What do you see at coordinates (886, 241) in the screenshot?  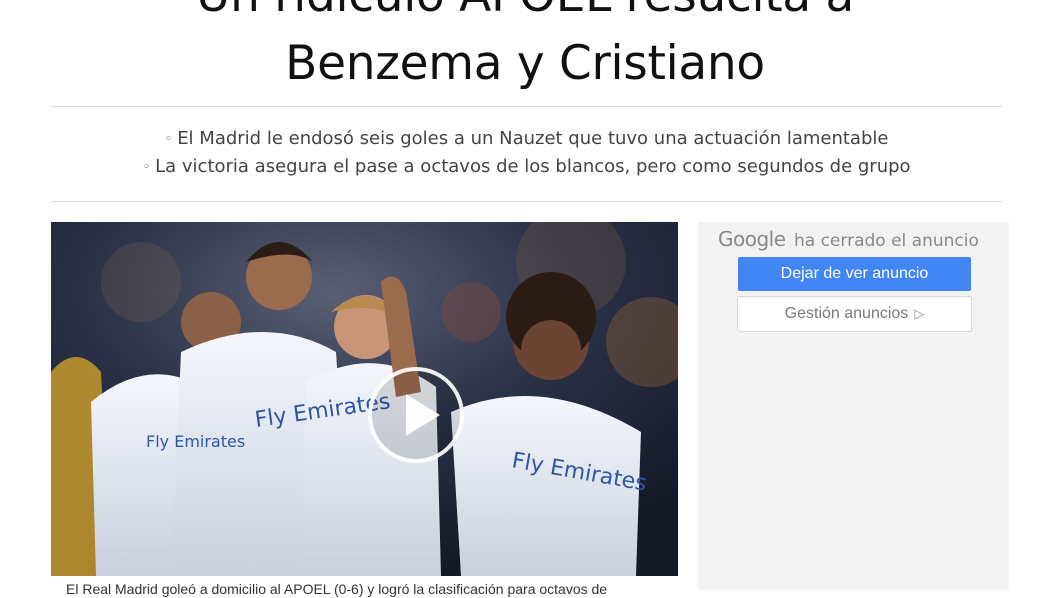 I see `ad-closed-text: ha cerrado el anuncio` at bounding box center [886, 241].